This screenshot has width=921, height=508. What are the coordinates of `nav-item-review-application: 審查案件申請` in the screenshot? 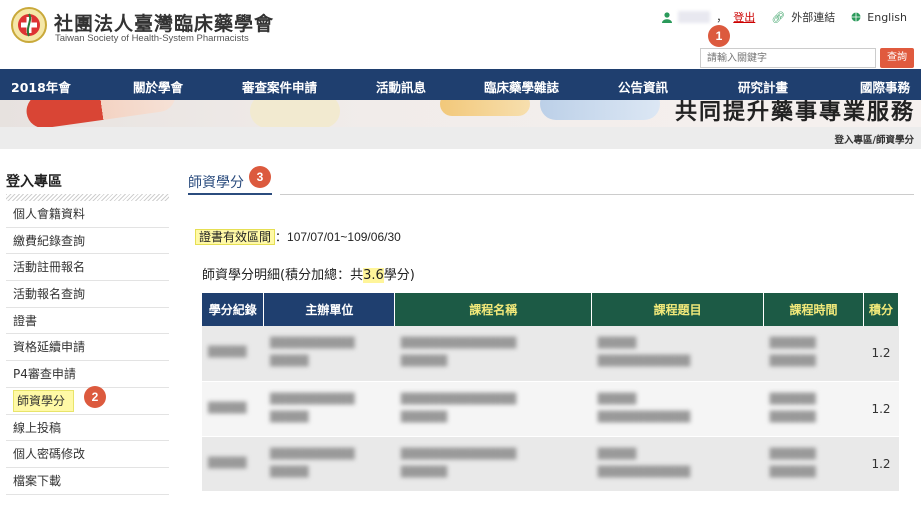 It's located at (279, 86).